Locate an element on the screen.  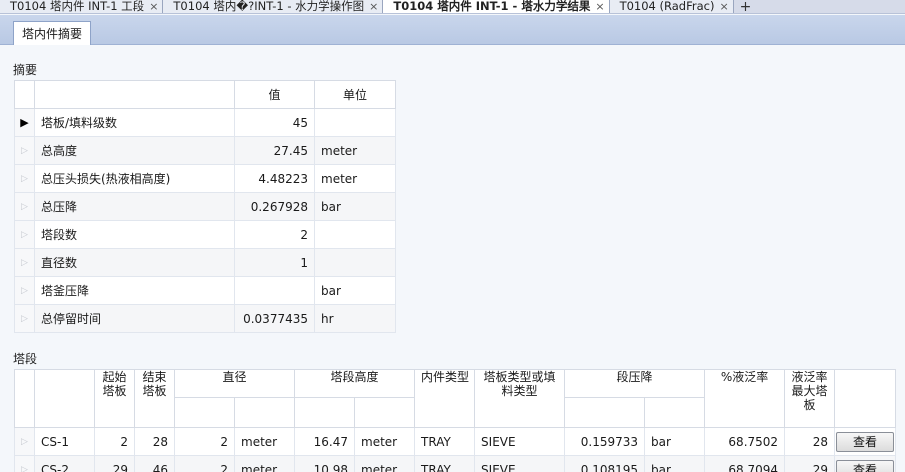
doc-tab-label: T0104 塔内件 INT-1 - 塔水力学结果 is located at coordinates (492, 6).